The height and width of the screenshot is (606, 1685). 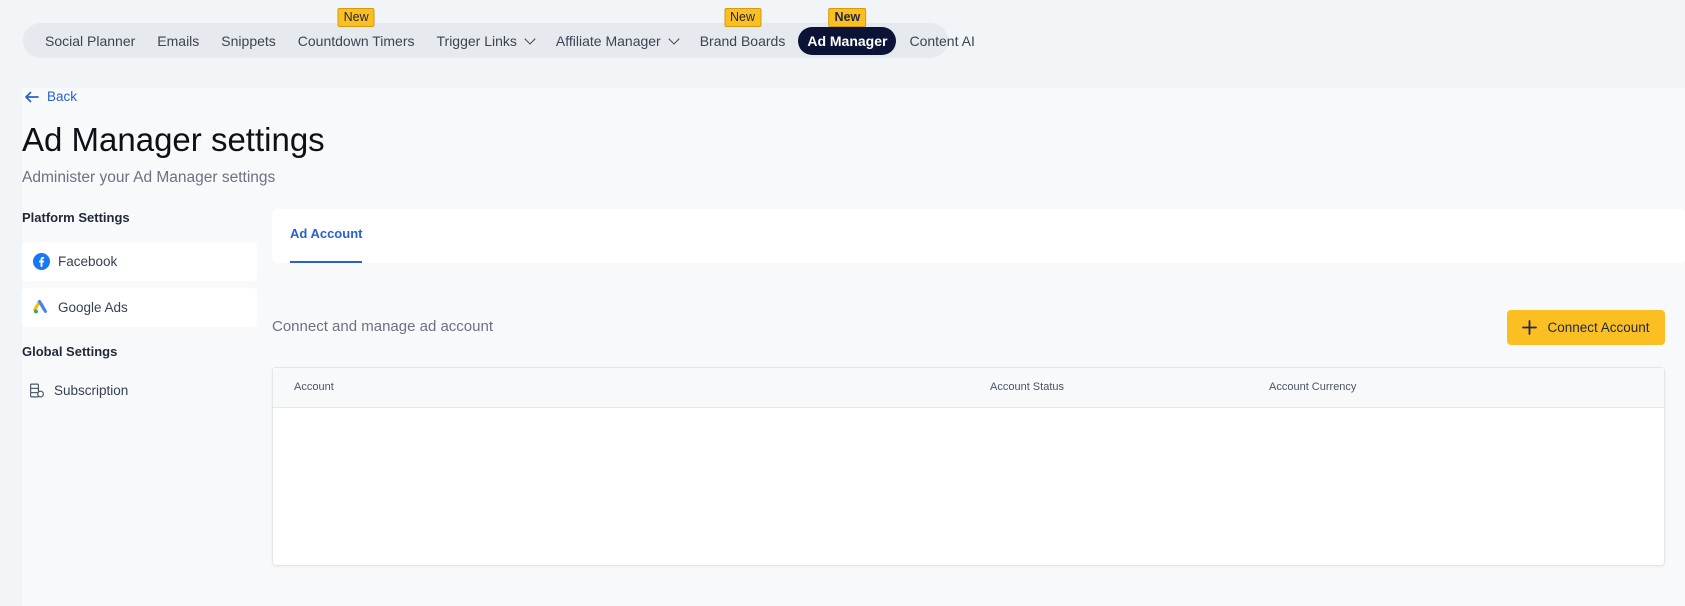 What do you see at coordinates (968, 388) in the screenshot?
I see `table-header: Account Account Status Account Currency` at bounding box center [968, 388].